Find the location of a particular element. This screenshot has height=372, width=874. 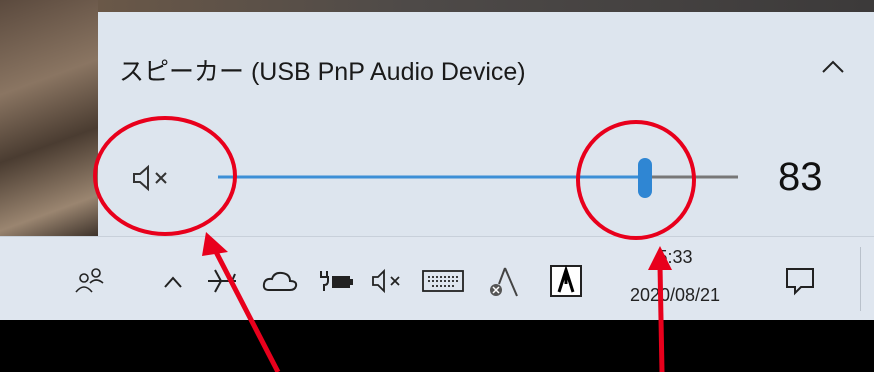

airplane-icon is located at coordinates (222, 281).